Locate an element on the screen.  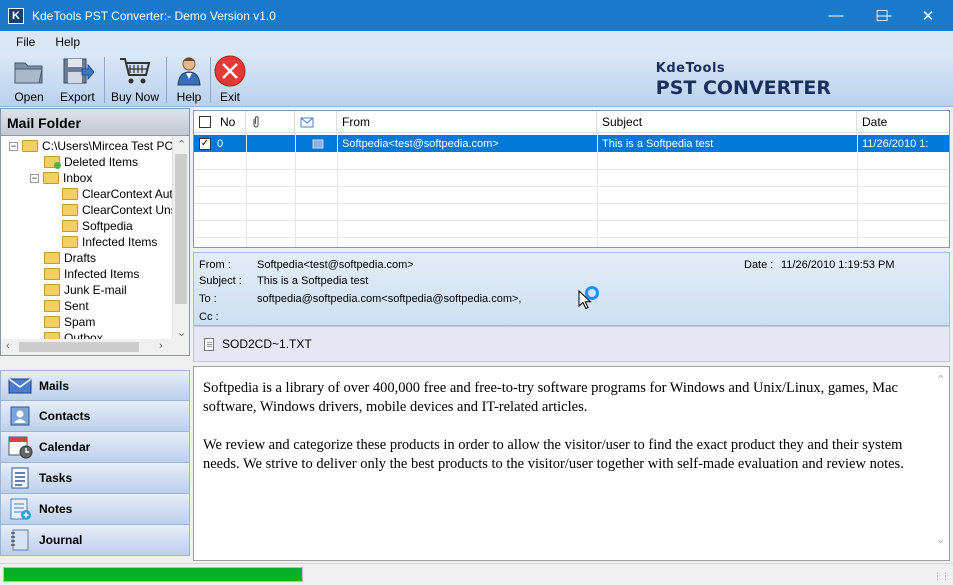
tree-item-root: − C:\Users\Mircea Test PC\ is located at coordinates (92, 146).